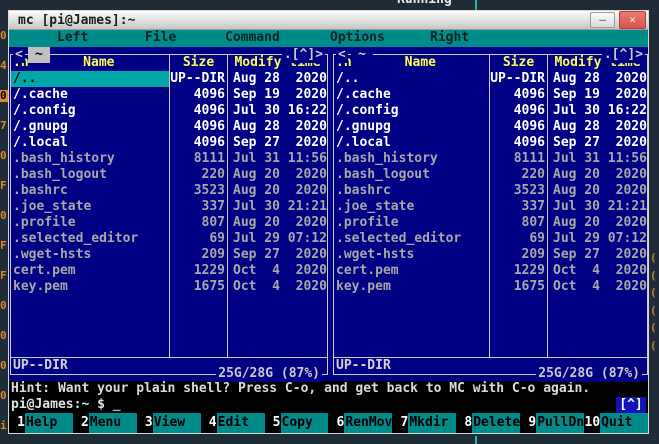 The width and height of the screenshot is (659, 444). I want to click on show-panels-toggle: [^], so click(631, 405).